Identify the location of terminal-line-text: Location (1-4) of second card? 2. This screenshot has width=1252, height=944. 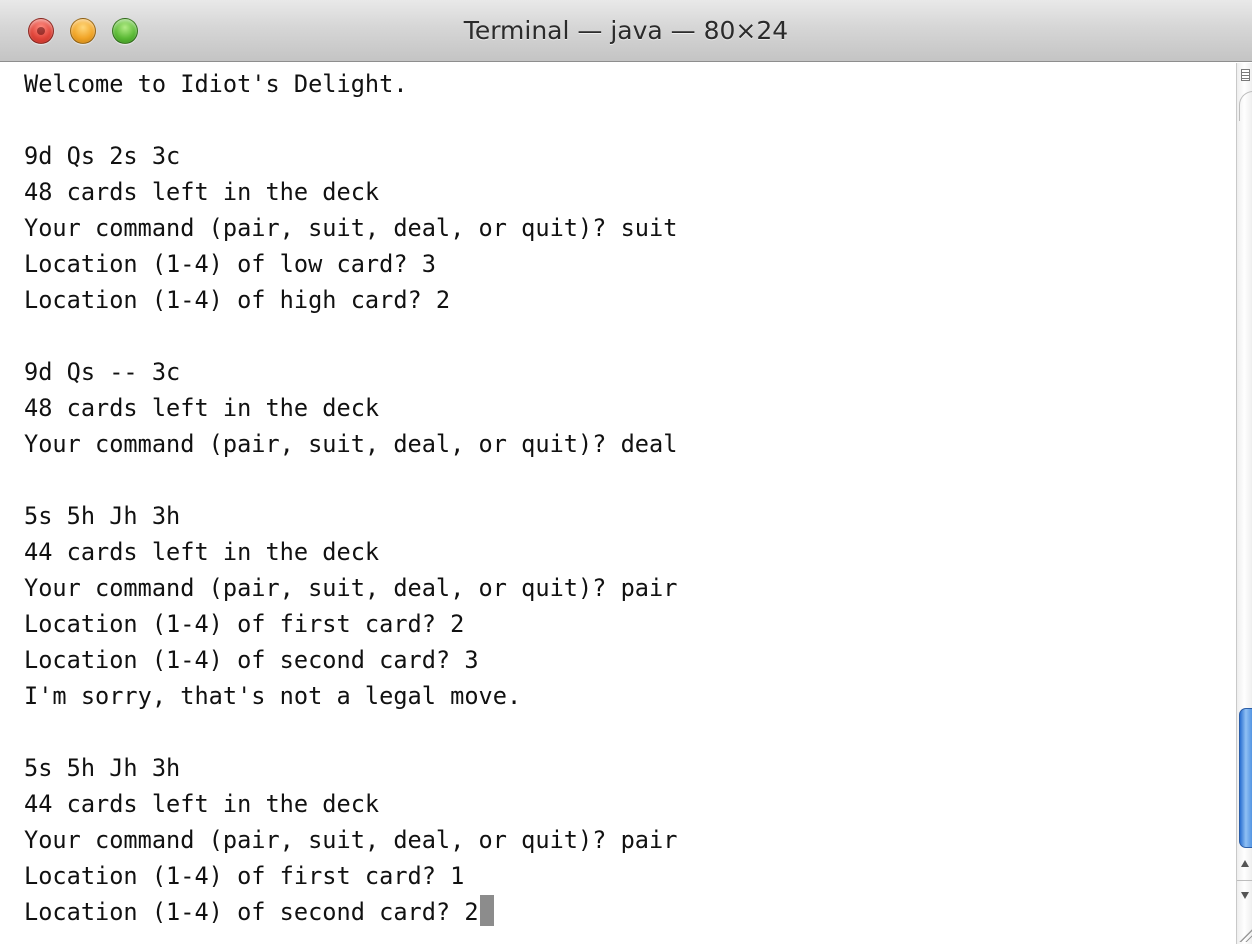
(251, 912).